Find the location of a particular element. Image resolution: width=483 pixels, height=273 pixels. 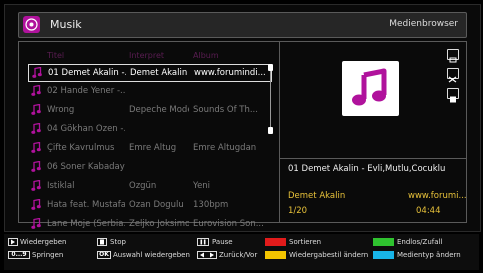

pause-icon is located at coordinates (203, 242).